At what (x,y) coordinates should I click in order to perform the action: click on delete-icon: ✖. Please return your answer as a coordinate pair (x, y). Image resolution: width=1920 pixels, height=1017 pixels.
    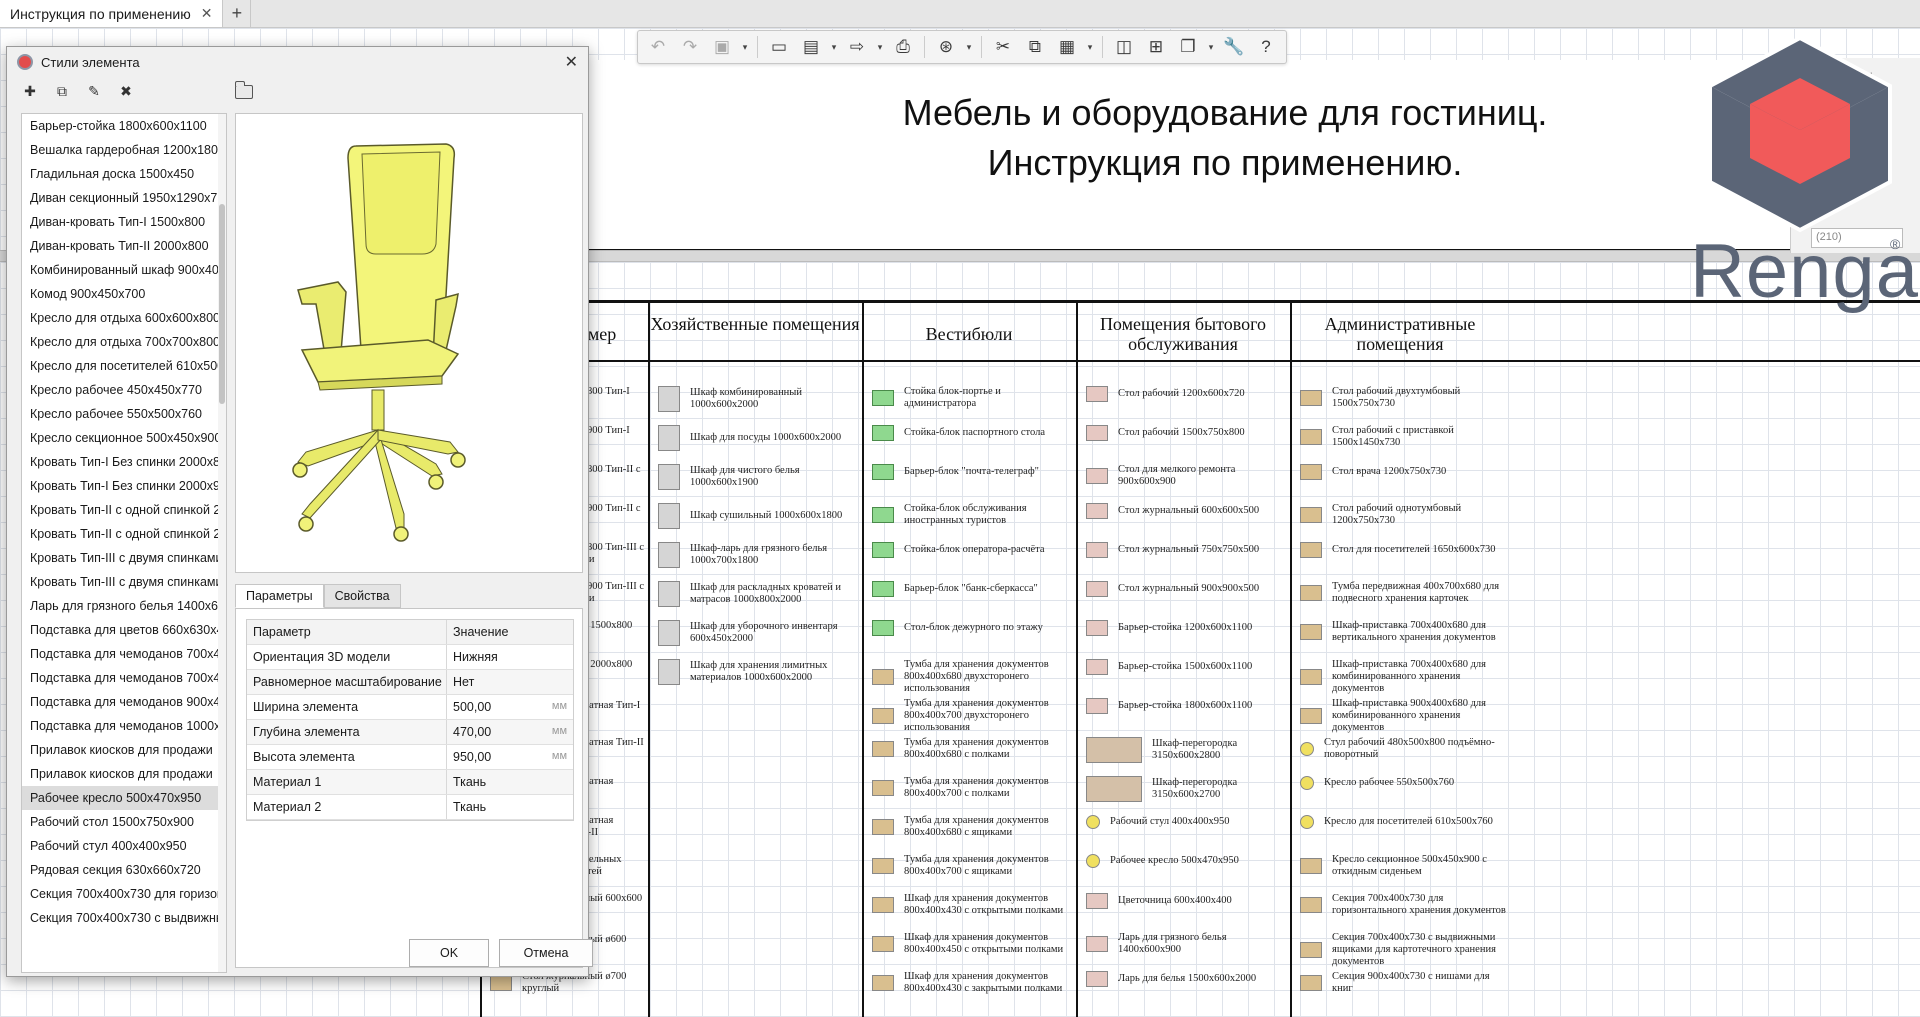
    Looking at the image, I should click on (126, 91).